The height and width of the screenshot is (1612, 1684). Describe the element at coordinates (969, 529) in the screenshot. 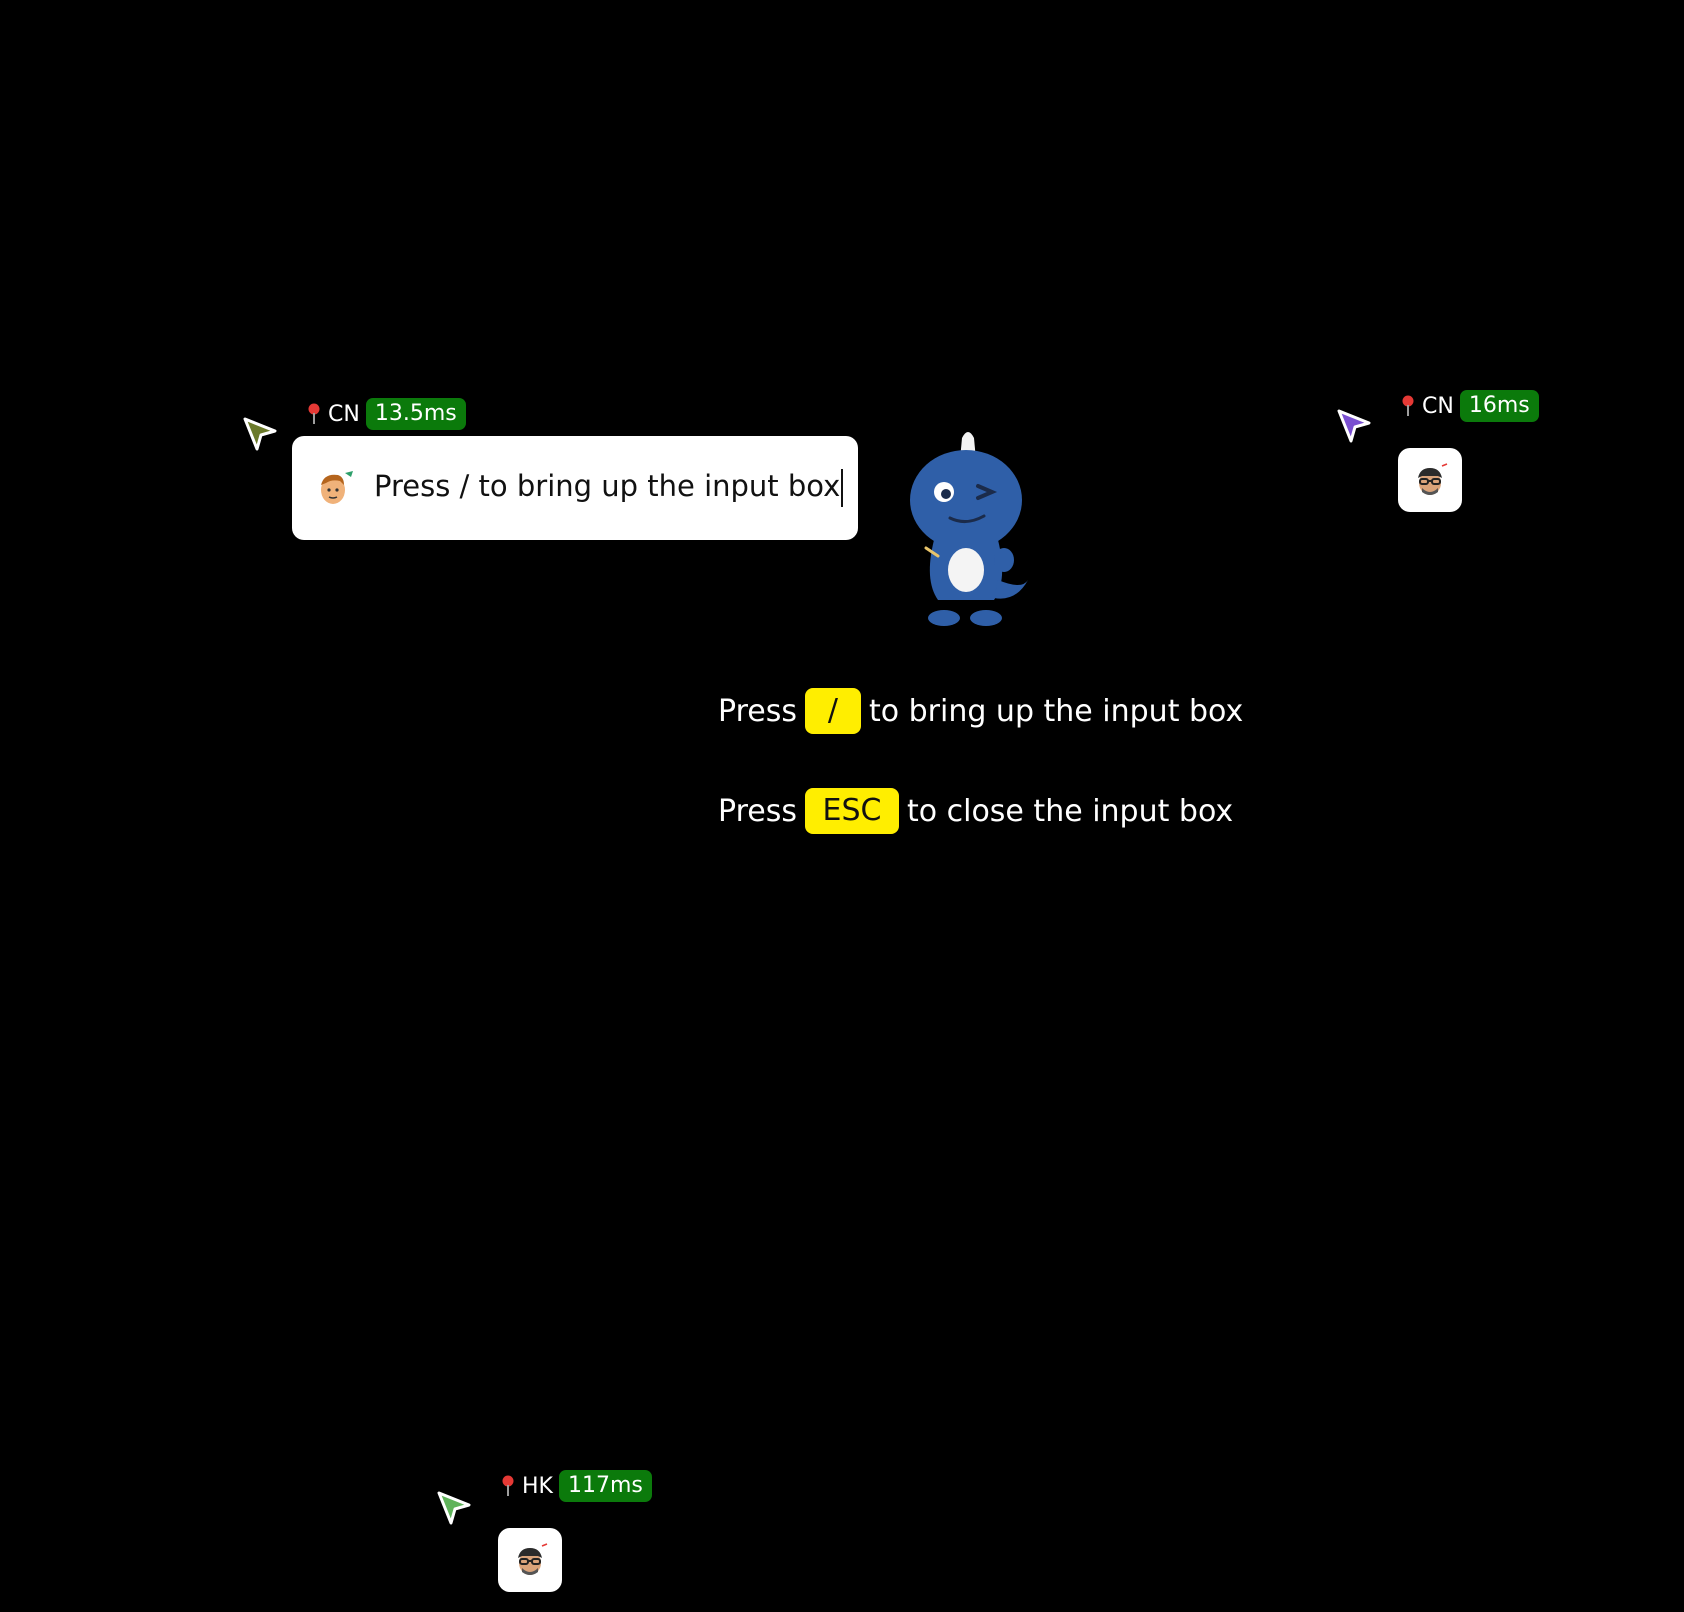

I see `dinosaur-mascot` at that location.